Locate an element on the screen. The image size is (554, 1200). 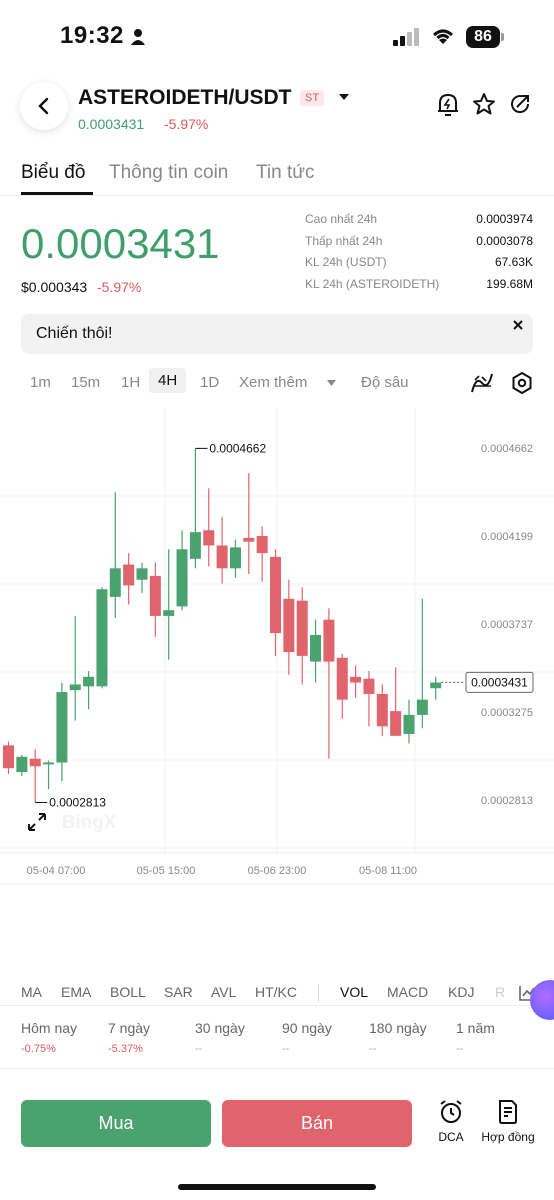
stat-value: 0.0003078 is located at coordinates (504, 240).